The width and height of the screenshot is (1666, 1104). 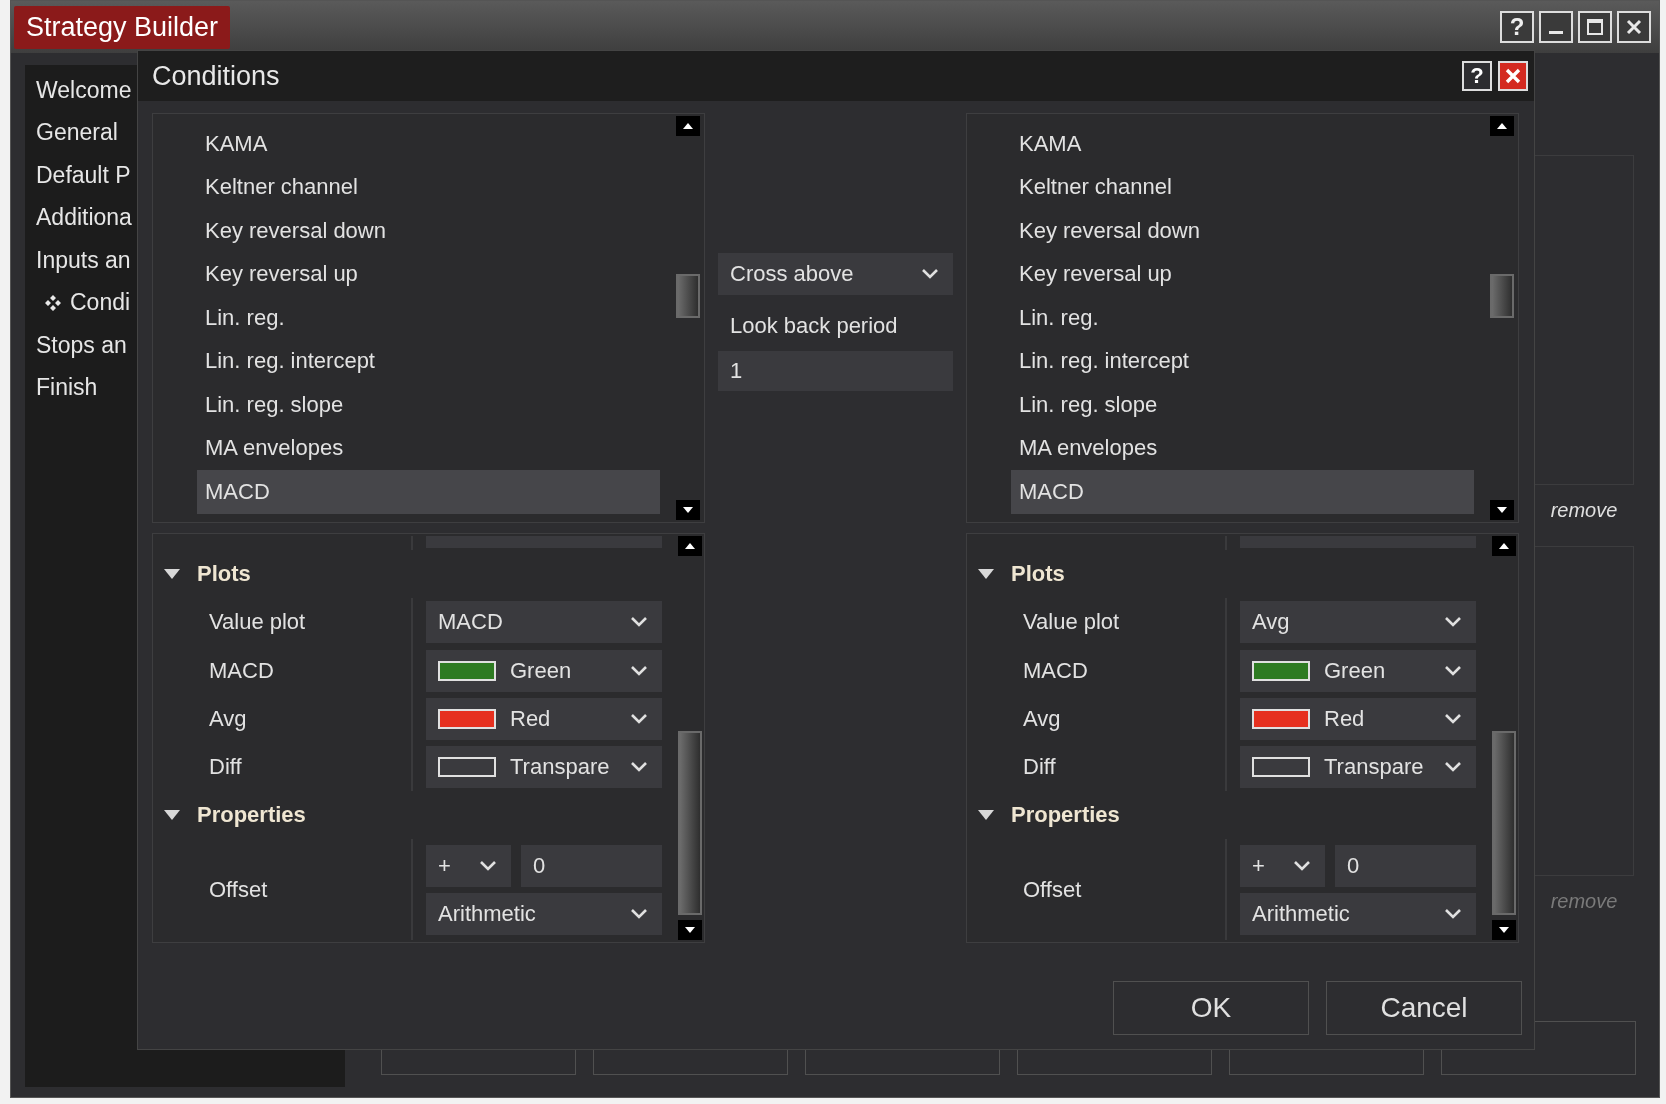 I want to click on lookback-label: Look back period, so click(x=814, y=326).